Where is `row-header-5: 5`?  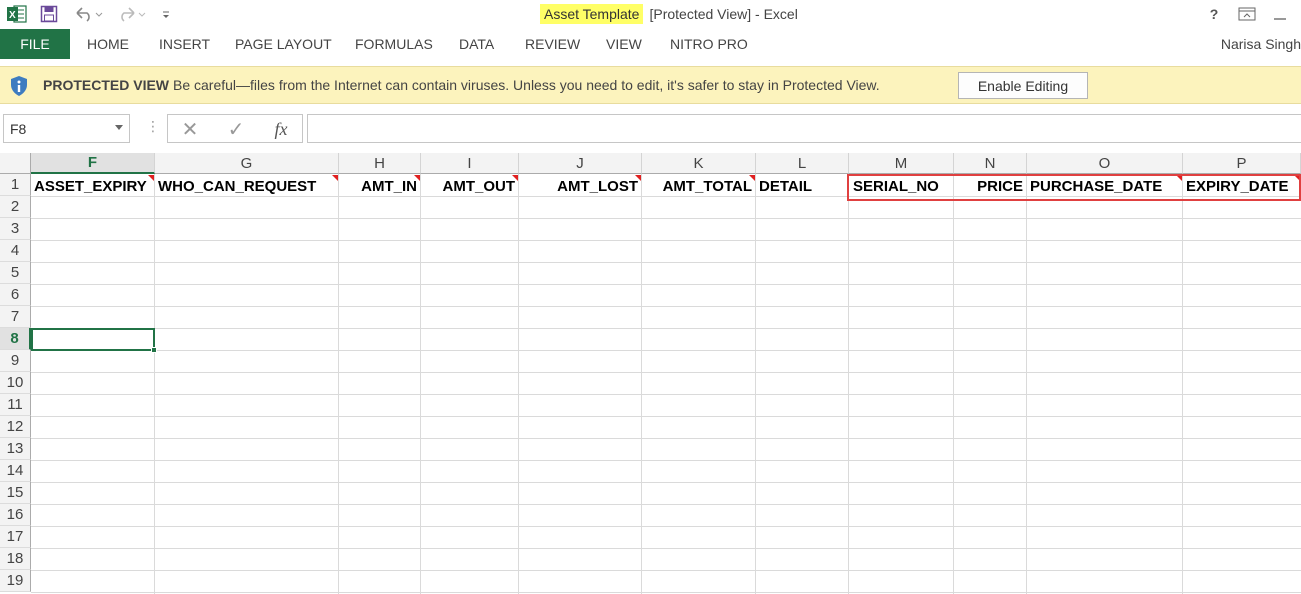 row-header-5: 5 is located at coordinates (15, 273).